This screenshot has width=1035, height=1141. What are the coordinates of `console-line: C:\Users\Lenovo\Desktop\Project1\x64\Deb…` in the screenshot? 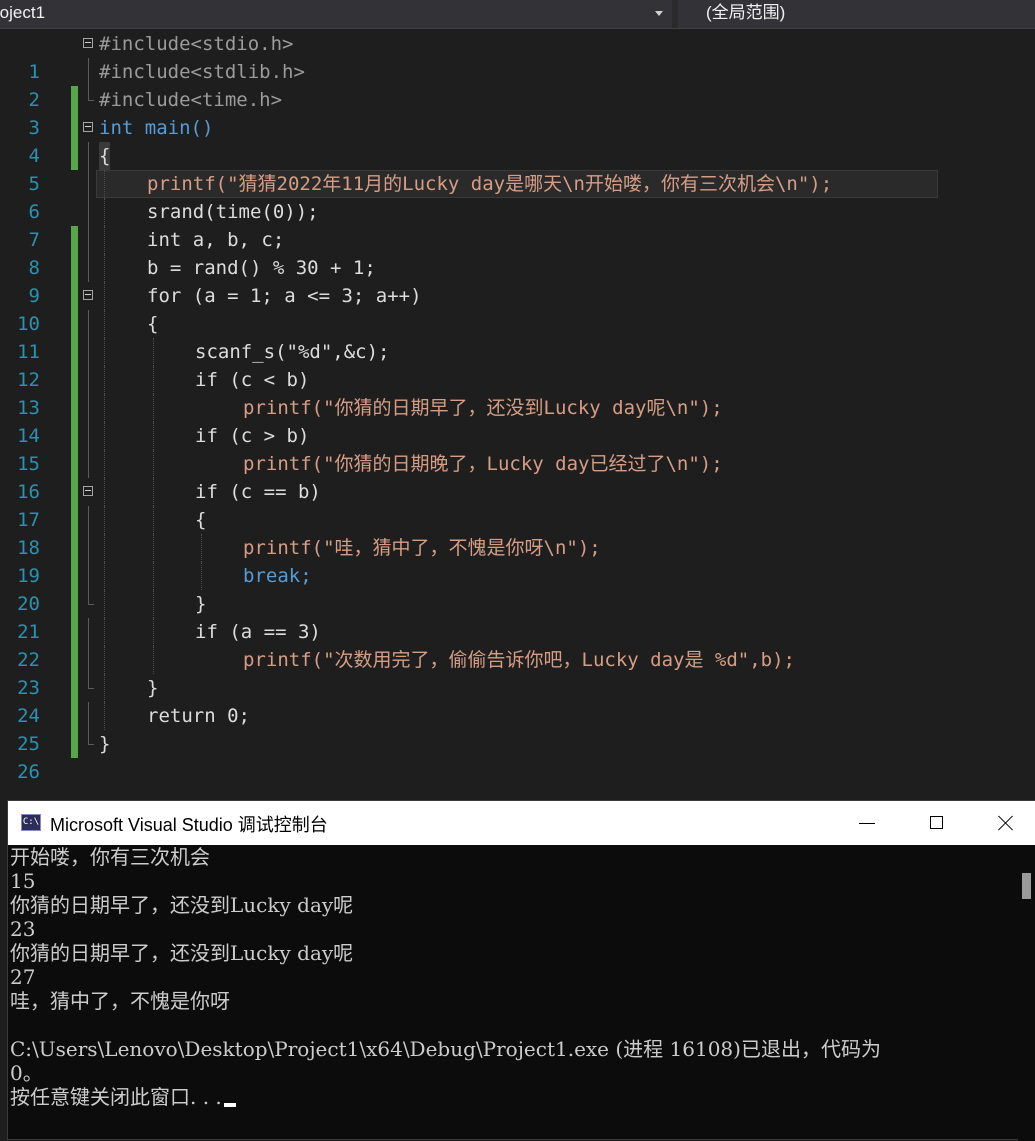 It's located at (445, 1049).